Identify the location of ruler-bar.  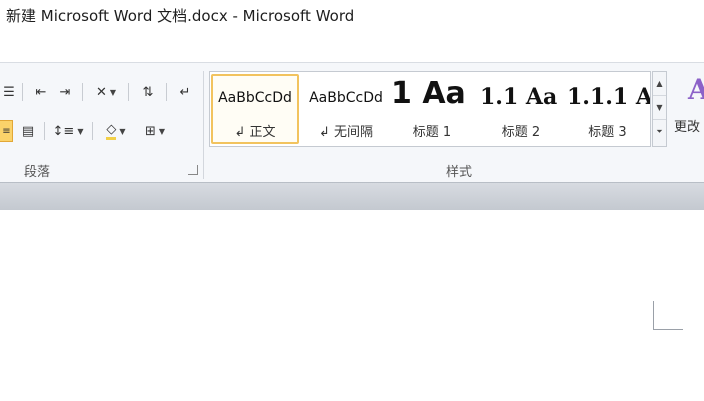
(352, 196).